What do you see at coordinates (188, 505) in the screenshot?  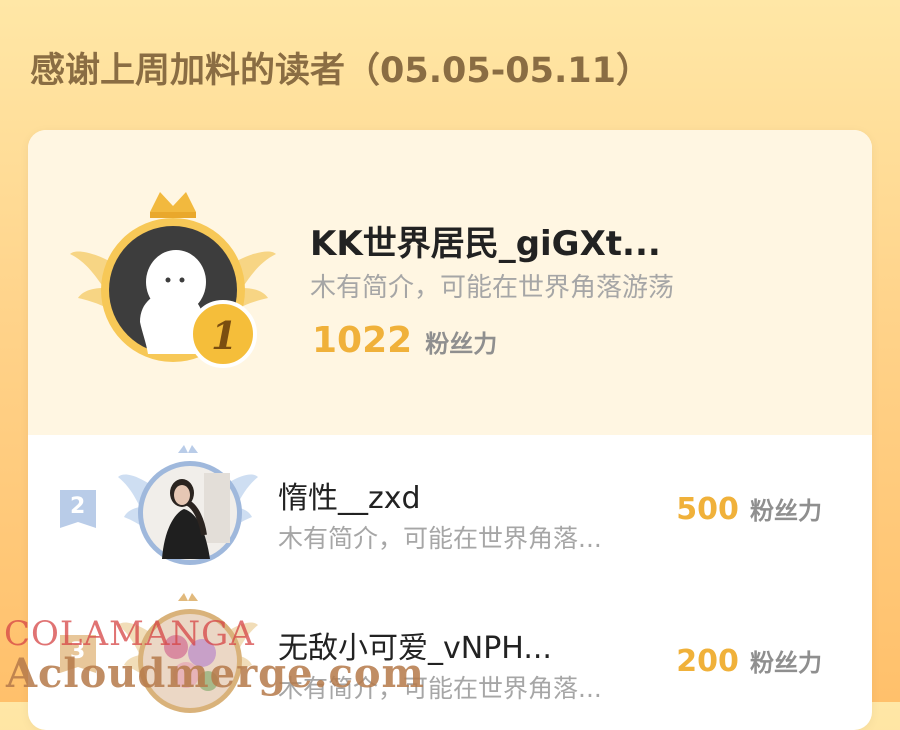 I see `silver-wings-avatar-icon` at bounding box center [188, 505].